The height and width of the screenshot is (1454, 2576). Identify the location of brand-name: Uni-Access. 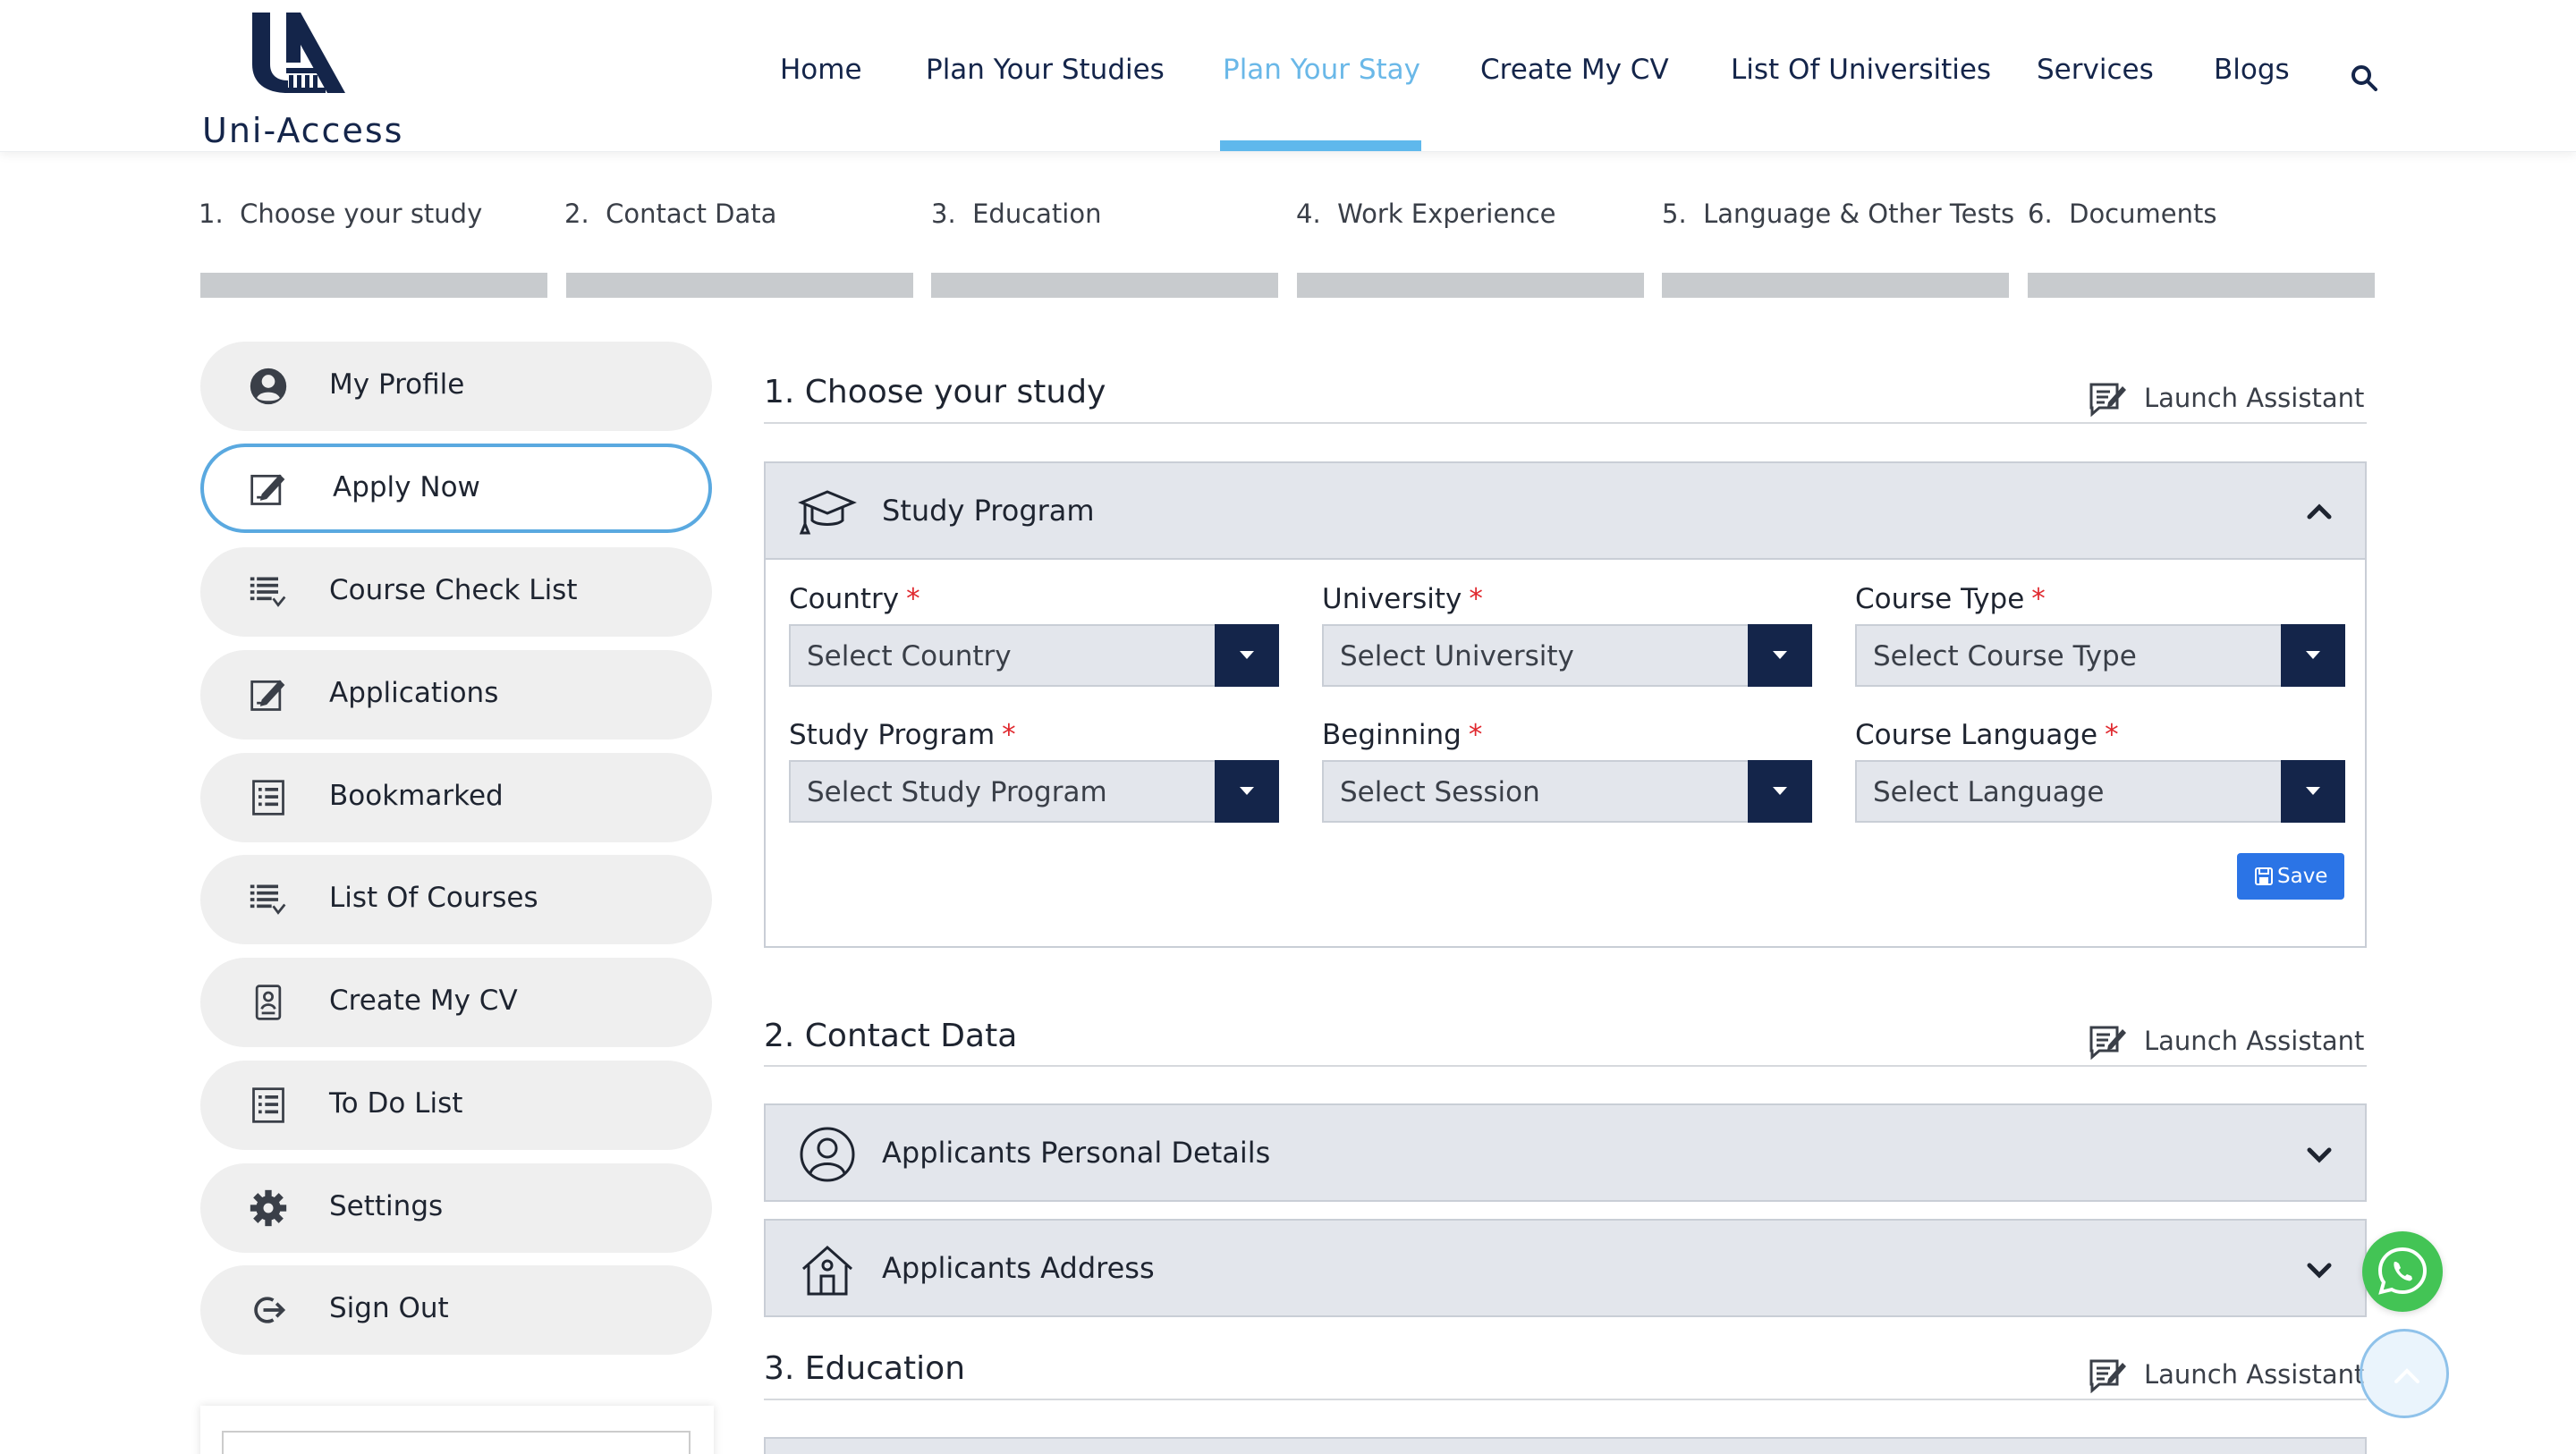
(303, 130).